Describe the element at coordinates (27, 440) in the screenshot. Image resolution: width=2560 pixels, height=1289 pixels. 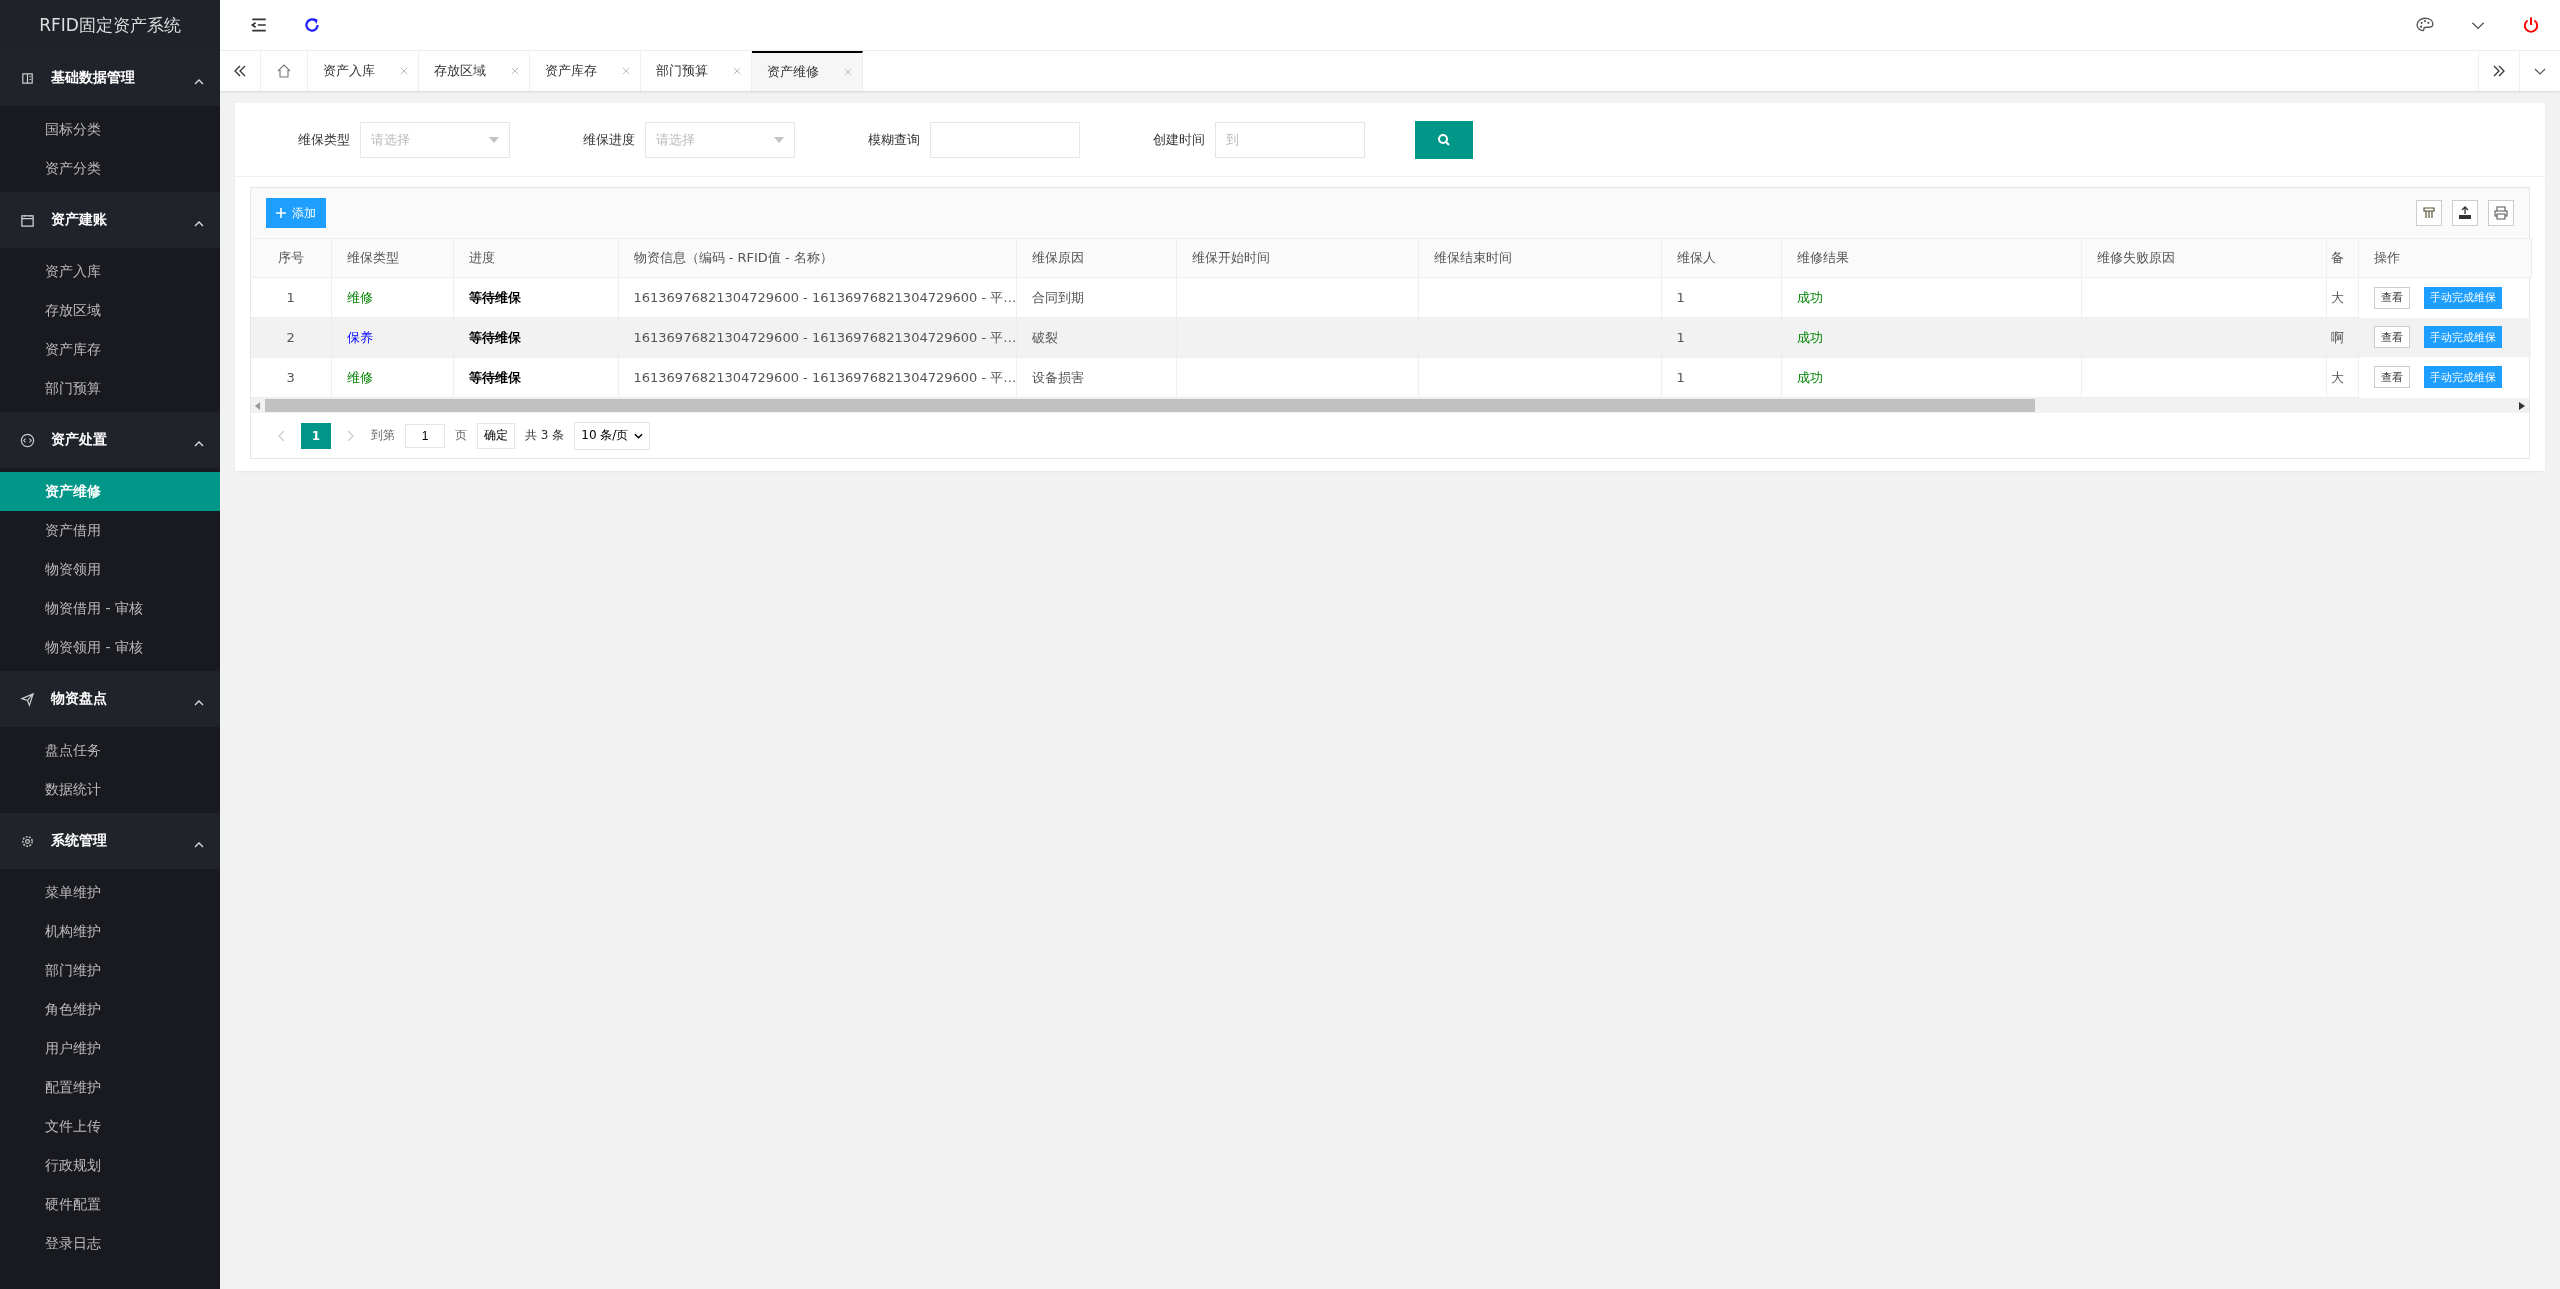
I see `code-circle-icon` at that location.